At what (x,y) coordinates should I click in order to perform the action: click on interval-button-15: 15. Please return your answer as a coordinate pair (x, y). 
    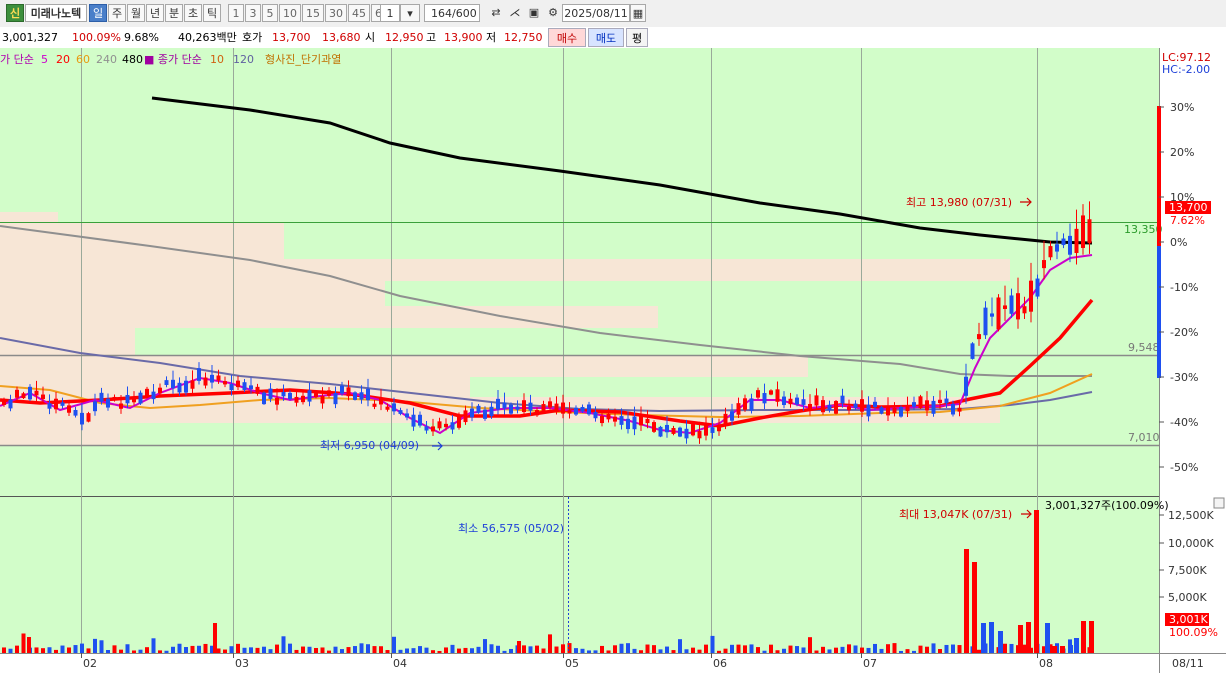
    Looking at the image, I should click on (313, 13).